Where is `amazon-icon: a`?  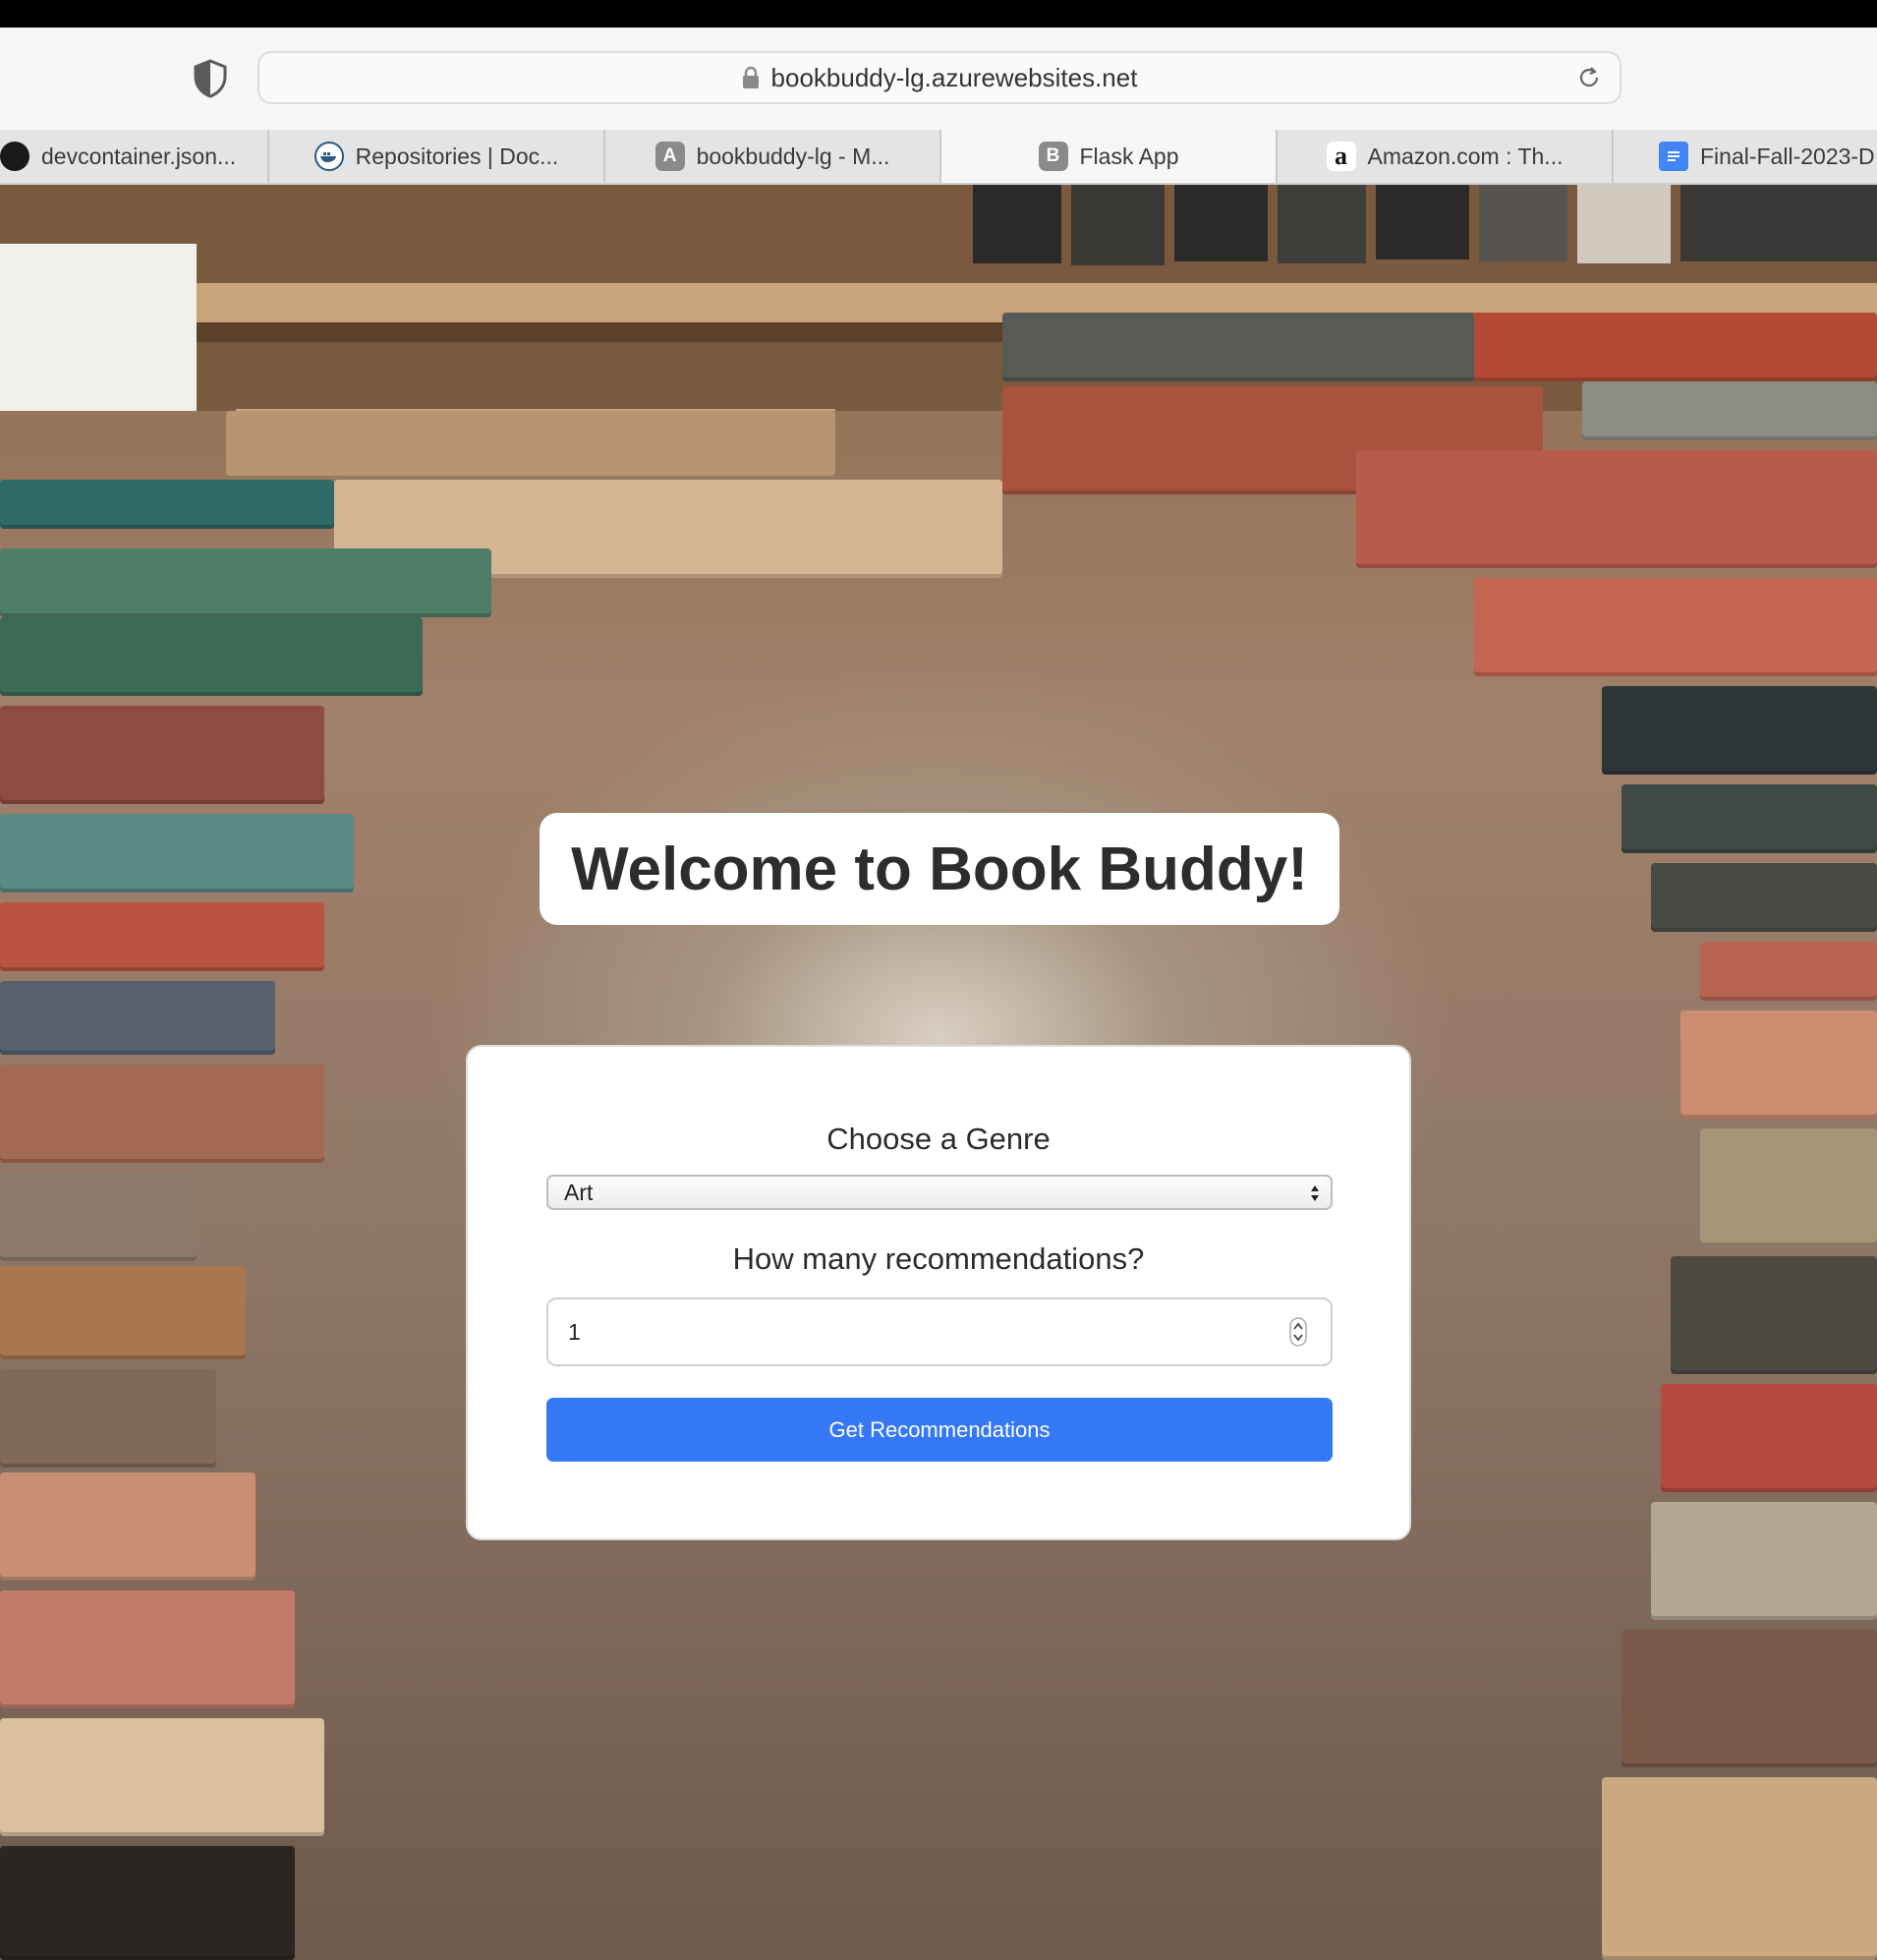
amazon-icon: a is located at coordinates (1341, 157).